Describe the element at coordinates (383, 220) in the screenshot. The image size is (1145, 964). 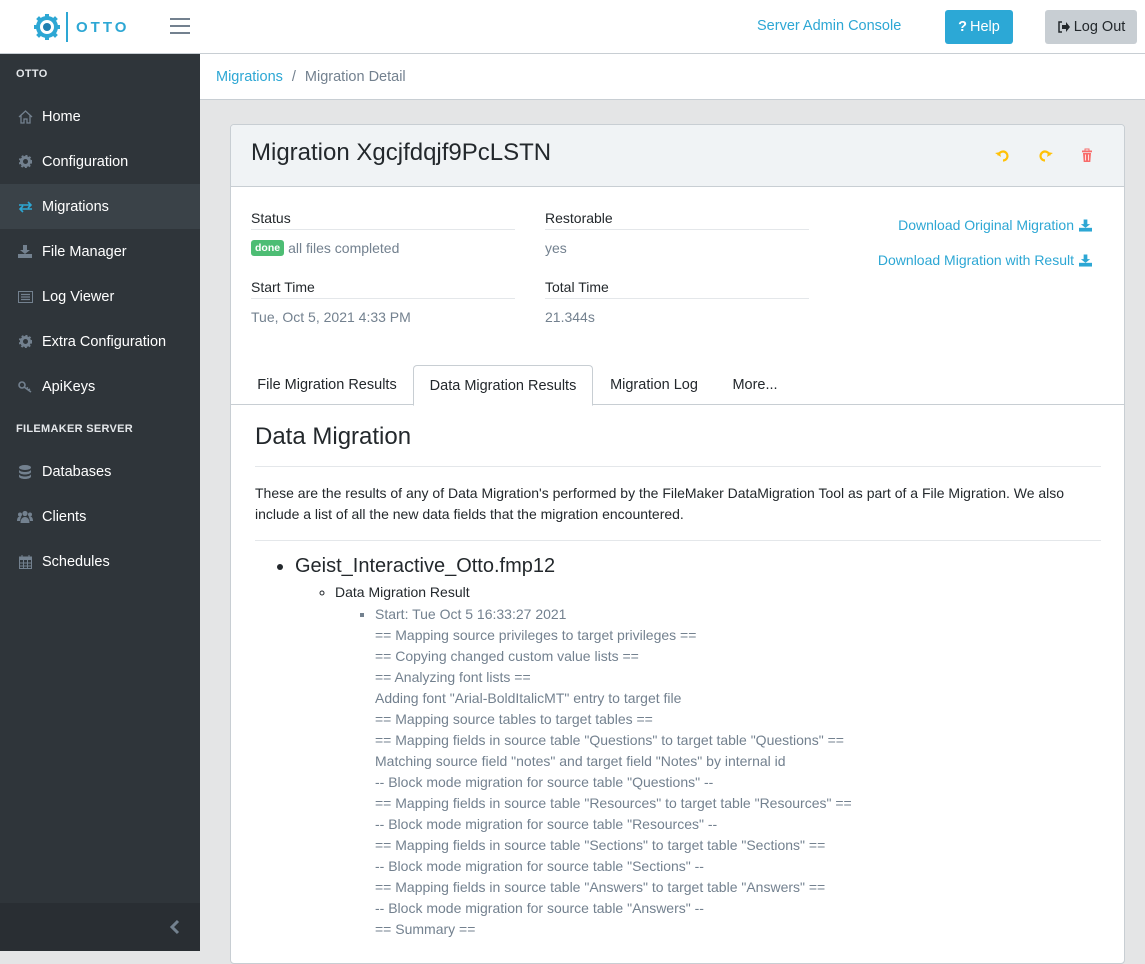
I see `status-label: Status` at that location.